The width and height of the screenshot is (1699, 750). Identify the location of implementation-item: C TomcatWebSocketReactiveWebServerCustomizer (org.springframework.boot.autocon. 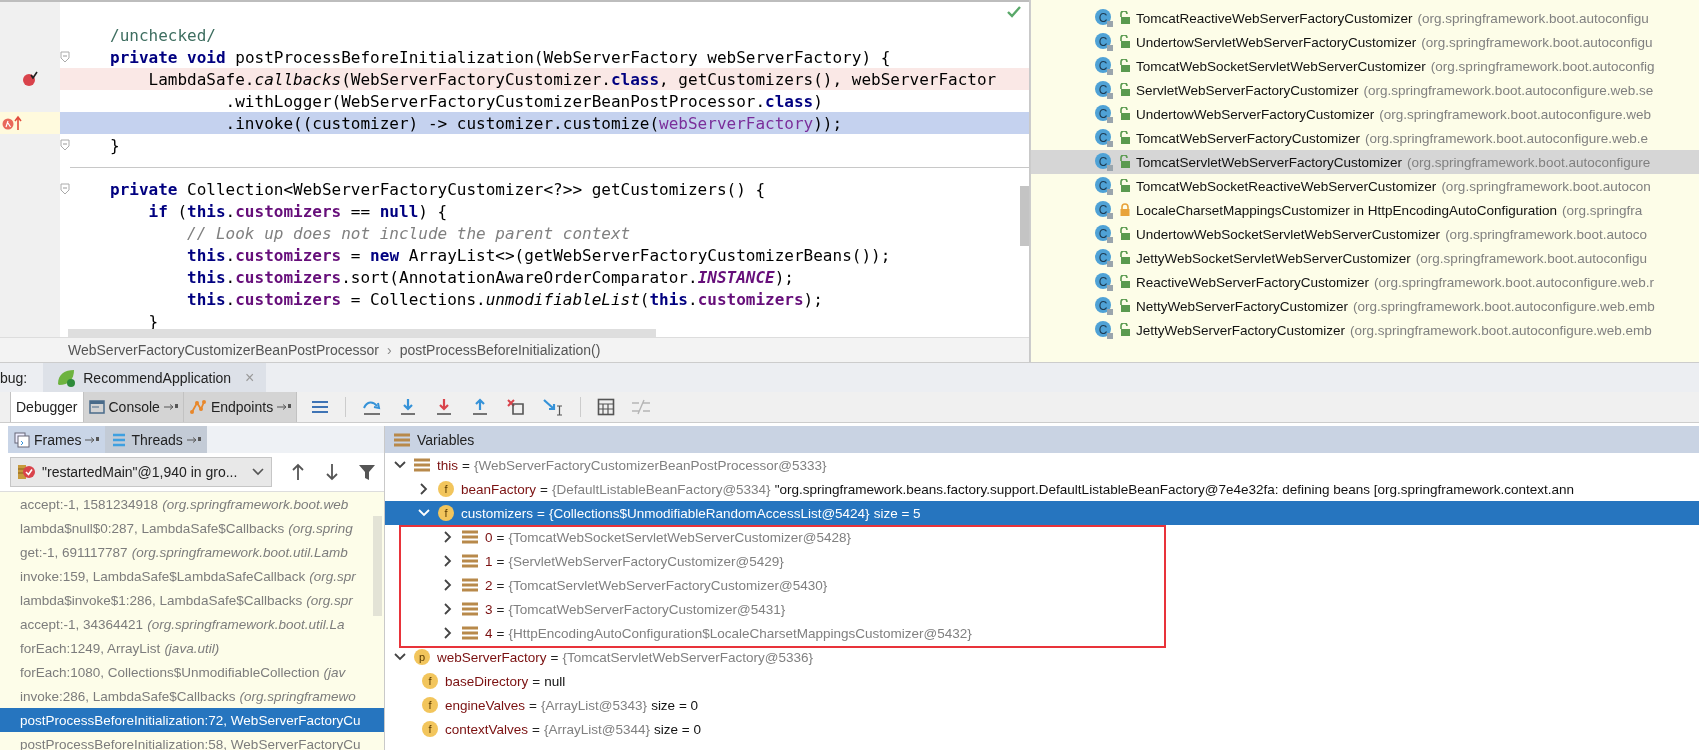
(1365, 186).